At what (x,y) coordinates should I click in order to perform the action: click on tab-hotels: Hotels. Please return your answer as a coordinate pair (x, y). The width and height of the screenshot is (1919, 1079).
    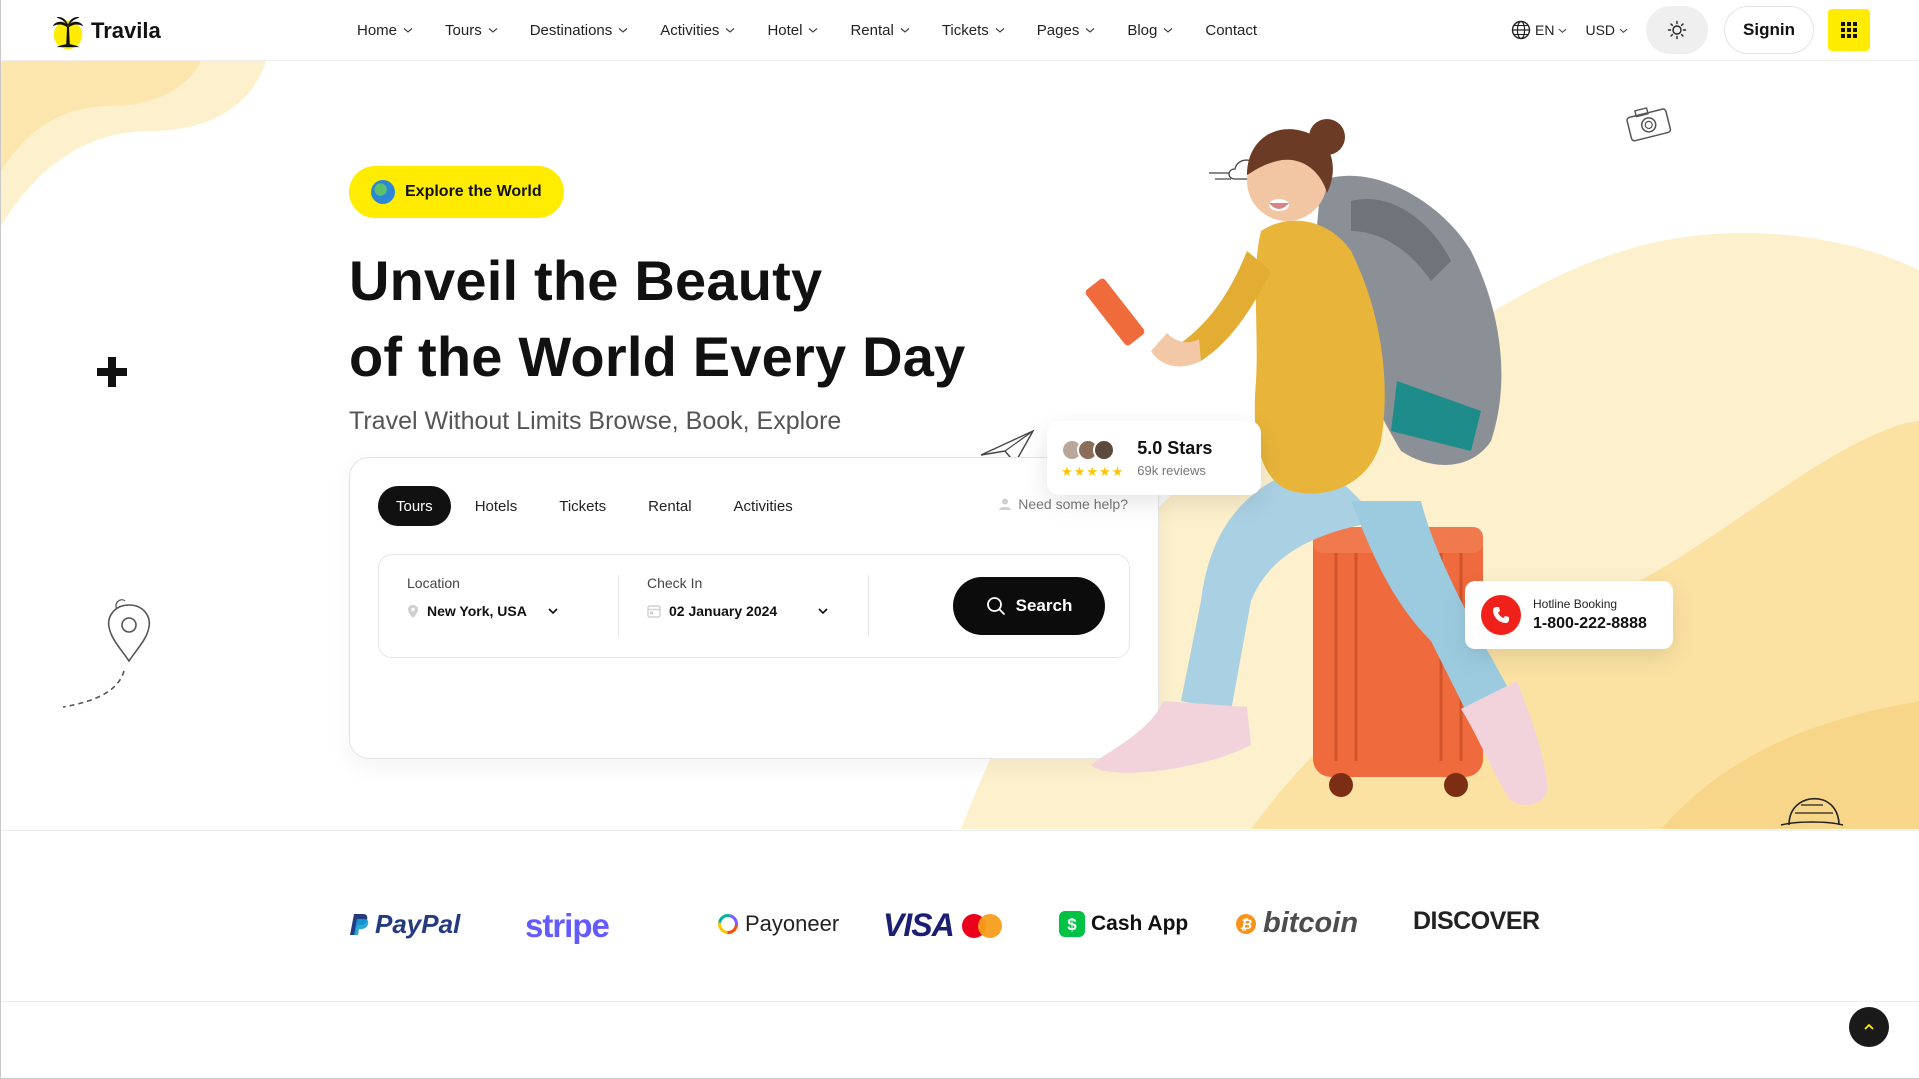
    Looking at the image, I should click on (496, 506).